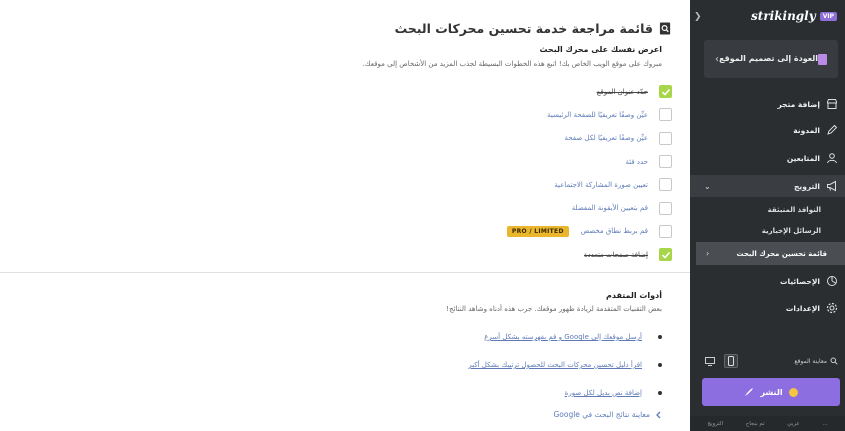 The height and width of the screenshot is (431, 845). What do you see at coordinates (828, 16) in the screenshot?
I see `vip-badge: VIP` at bounding box center [828, 16].